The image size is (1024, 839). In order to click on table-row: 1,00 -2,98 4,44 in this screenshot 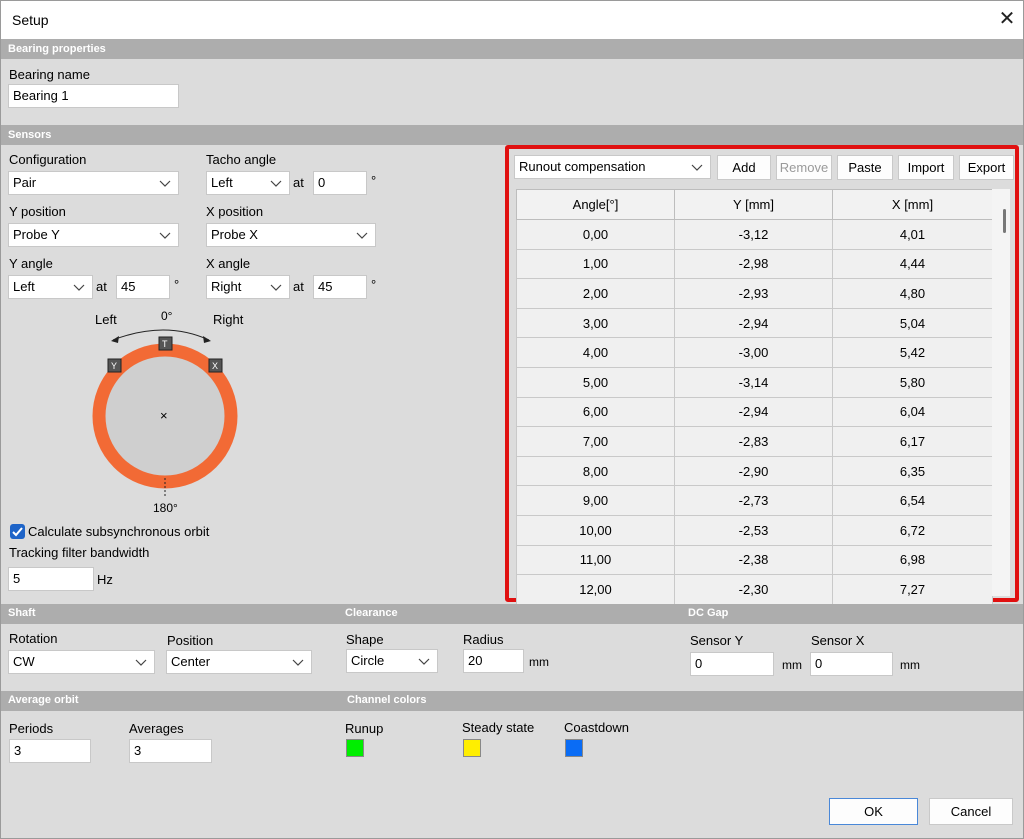, I will do `click(754, 264)`.